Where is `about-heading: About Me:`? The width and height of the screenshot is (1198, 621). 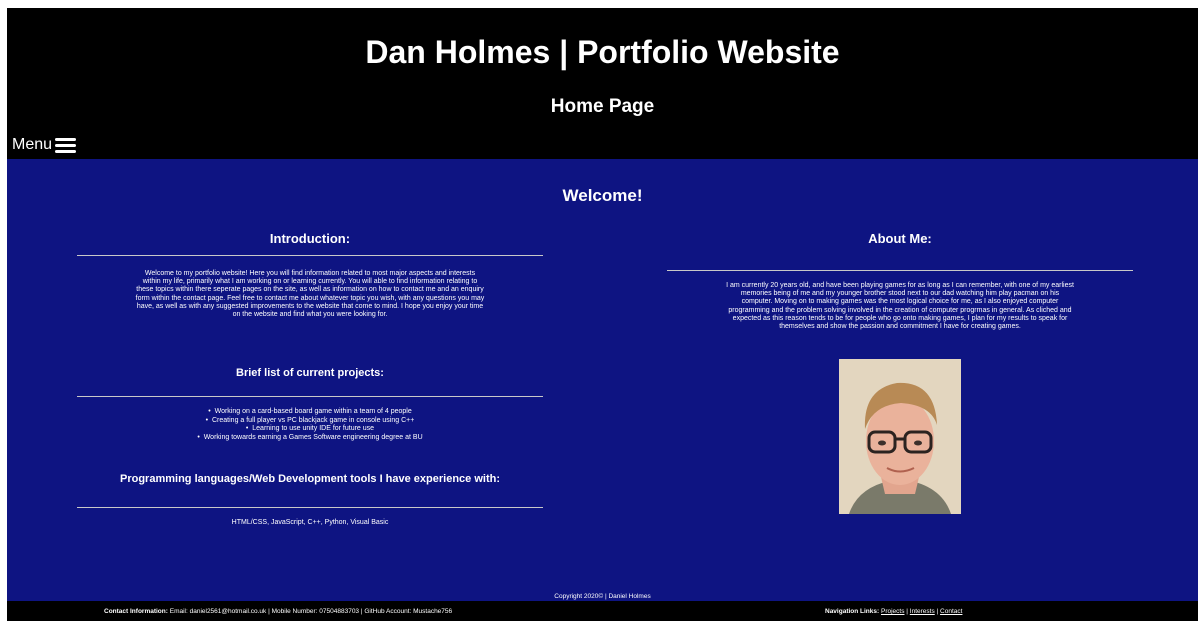 about-heading: About Me: is located at coordinates (900, 238).